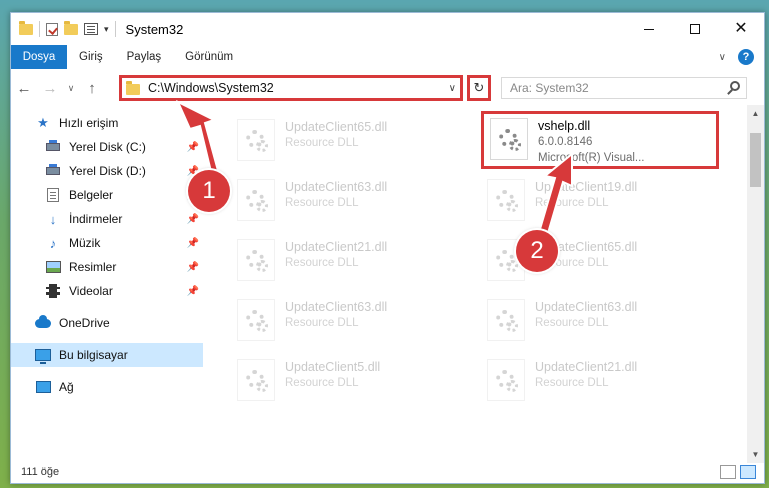  Describe the element at coordinates (71, 88) in the screenshot. I see `recent-locations-button: ∨` at that location.